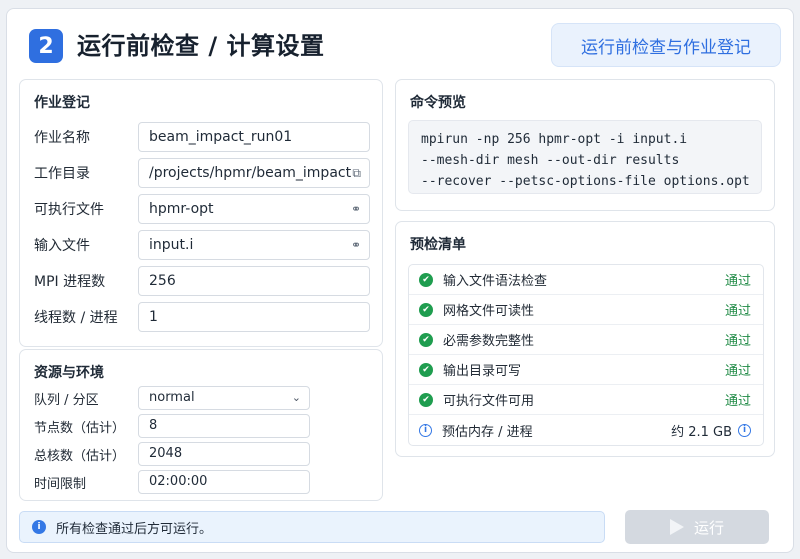 This screenshot has width=800, height=559. I want to click on check-label: 必需参数完整性, so click(489, 341).